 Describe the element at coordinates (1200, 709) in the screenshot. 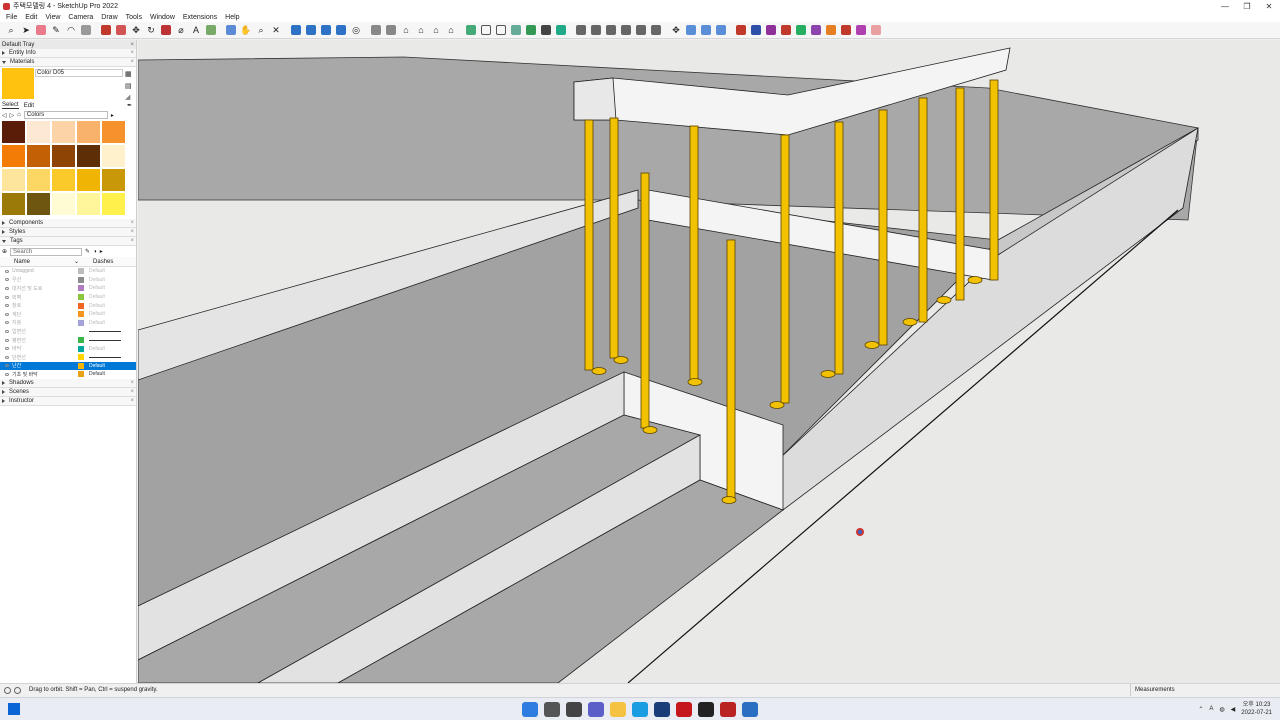

I see `chevron-up-icon: ⌃` at that location.